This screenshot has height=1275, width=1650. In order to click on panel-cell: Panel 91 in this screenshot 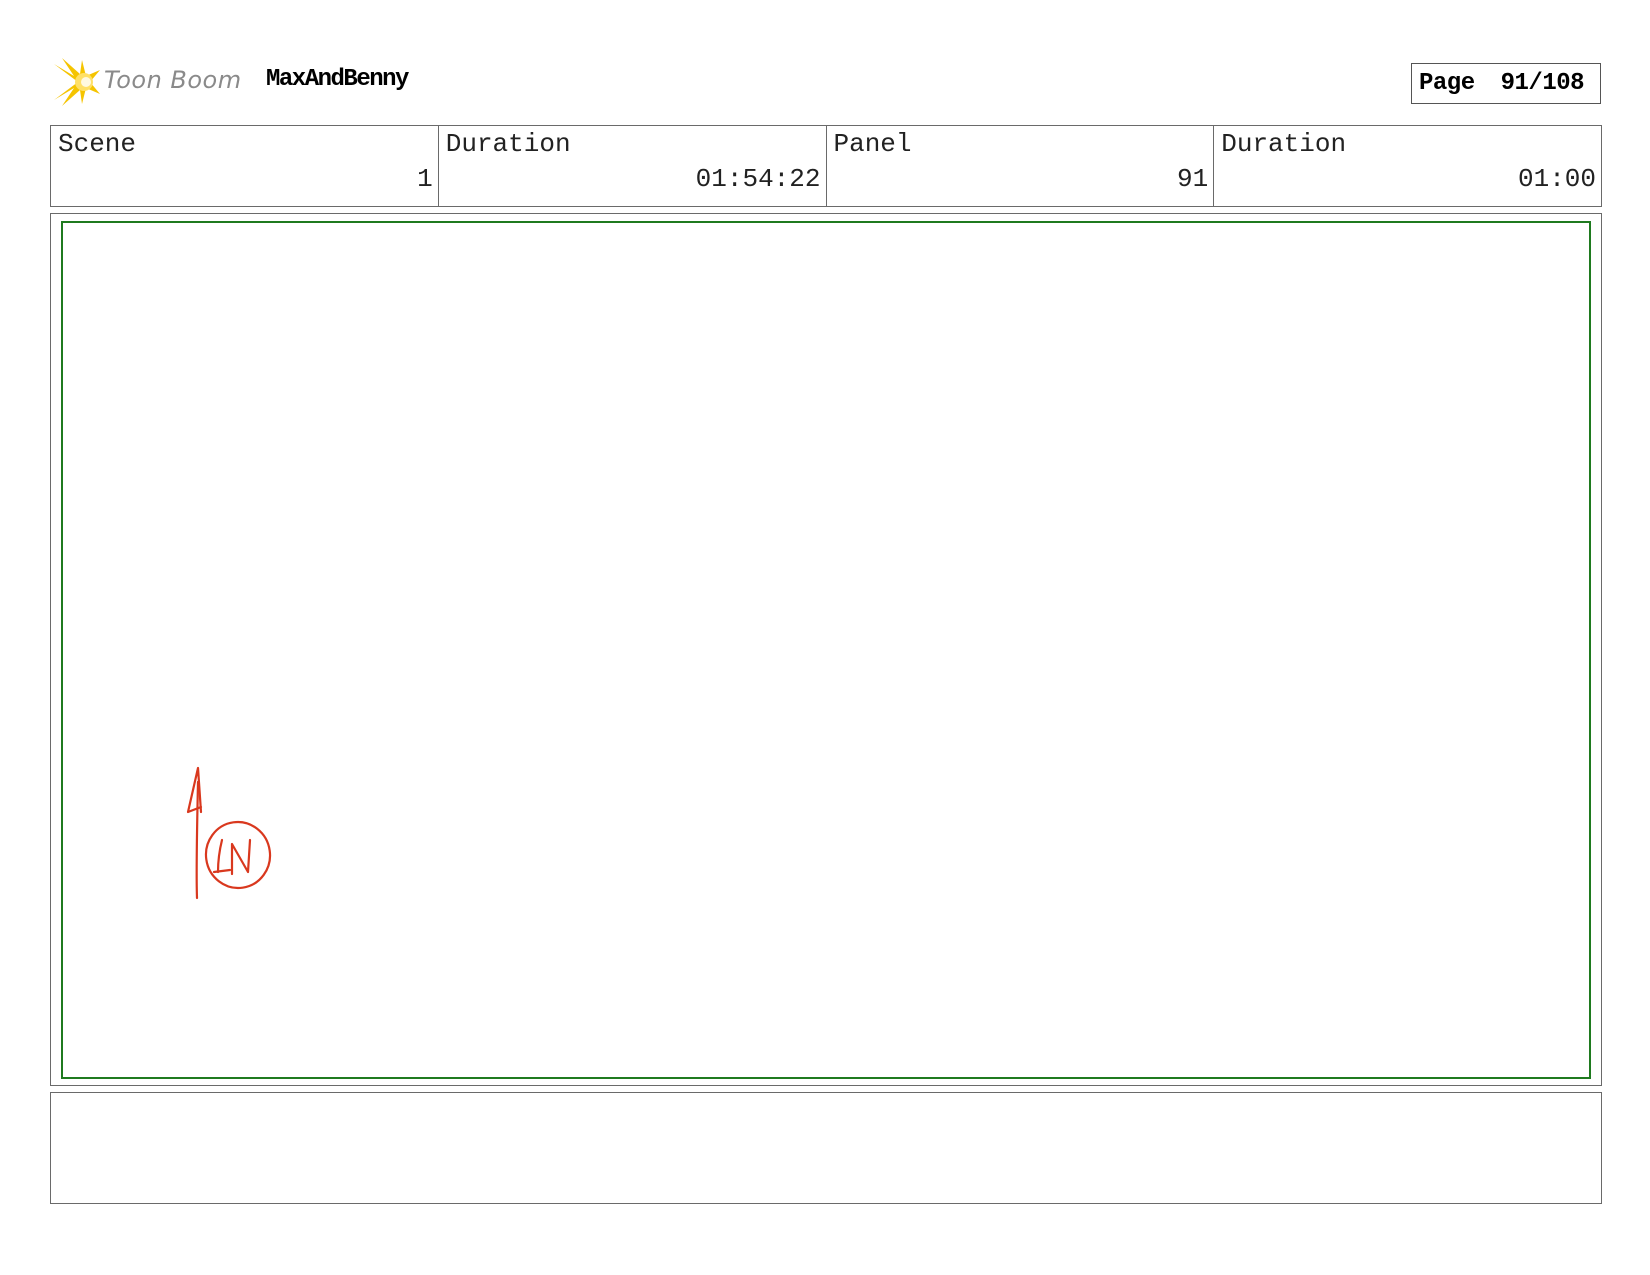, I will do `click(1021, 166)`.